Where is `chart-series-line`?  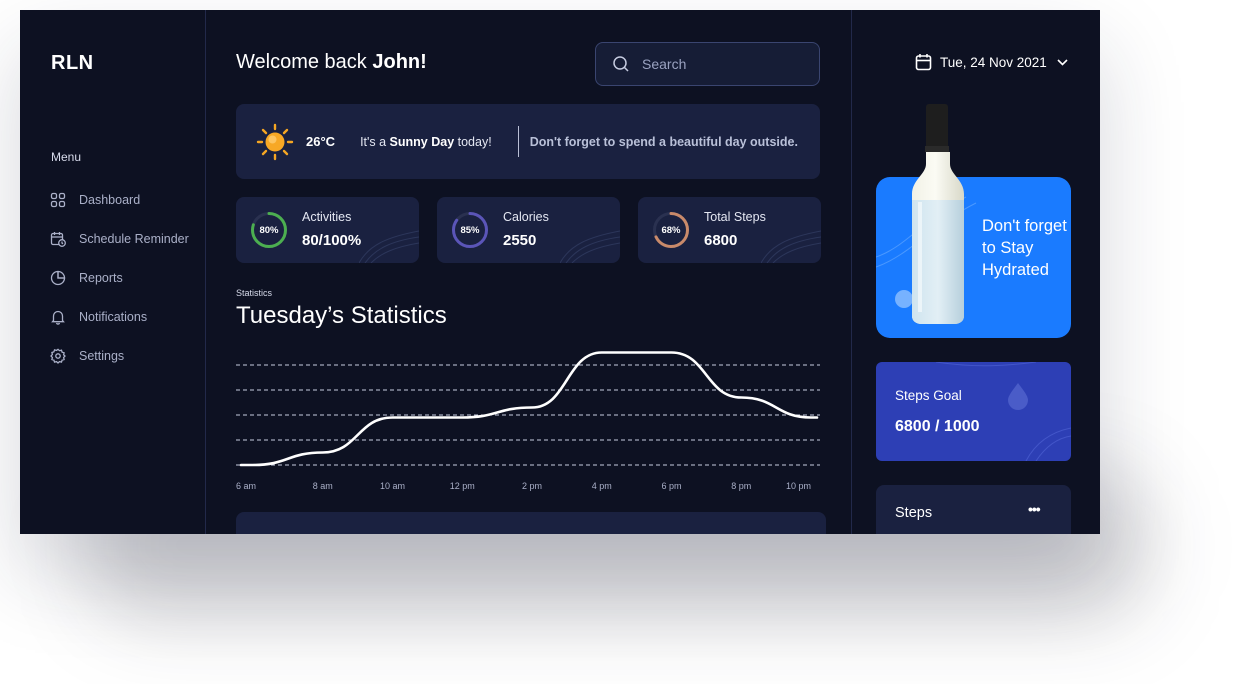
chart-series-line is located at coordinates (529, 409).